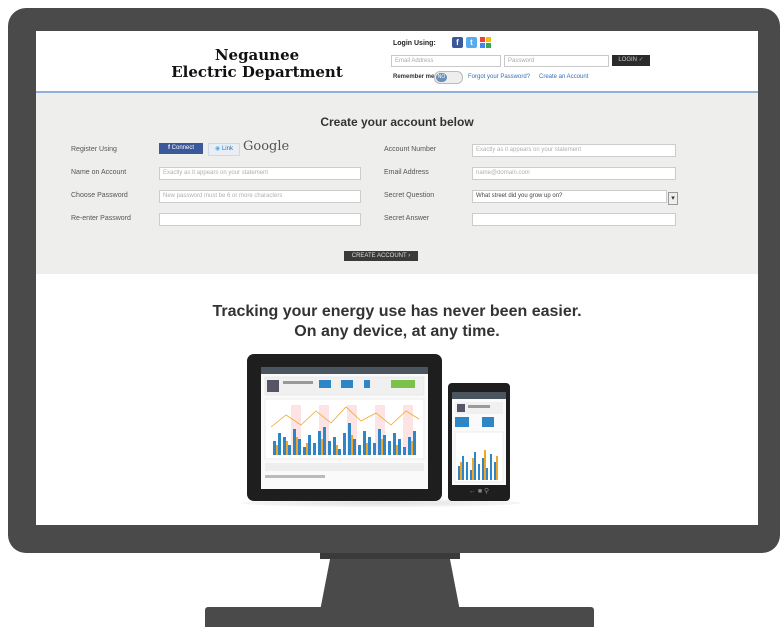 This screenshot has width=780, height=627. I want to click on name-on-account-input: Exactly as it appears on your statement, so click(260, 173).